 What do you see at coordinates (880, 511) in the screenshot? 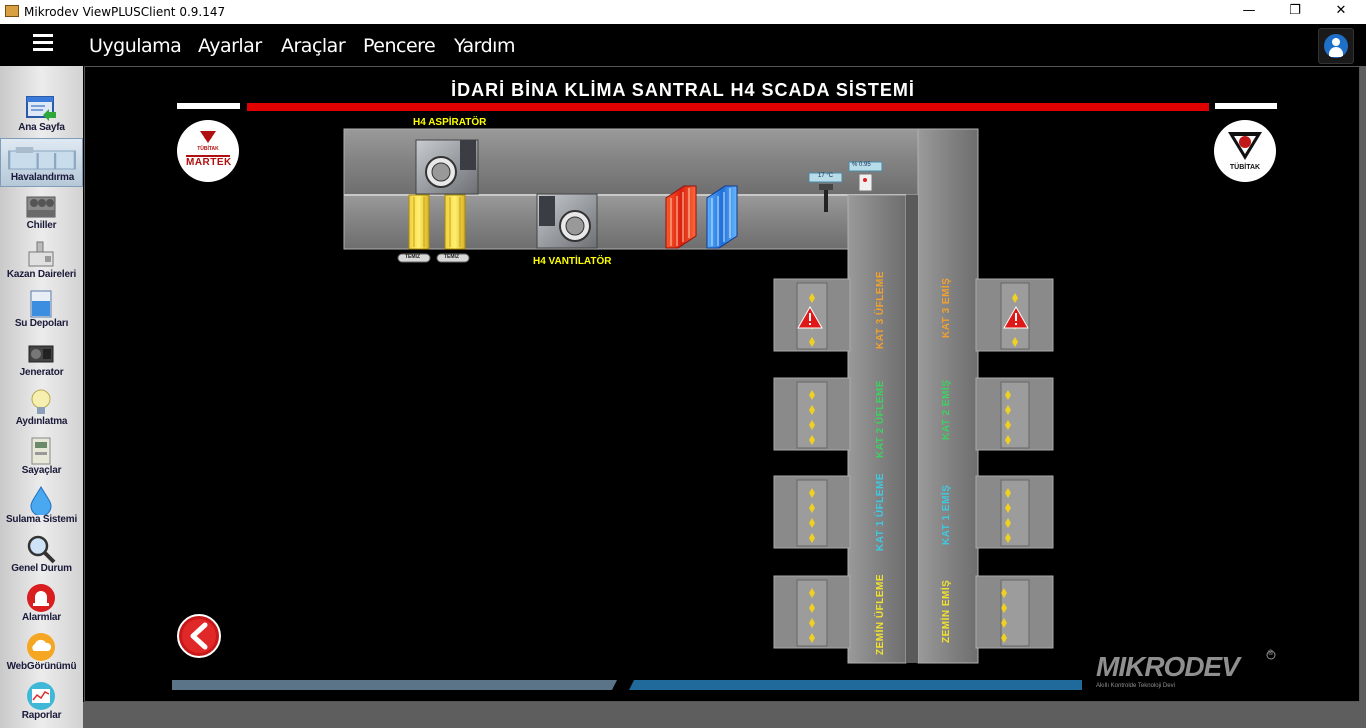
I see `kat1-supply-label: KAT 1 ÜFLEME` at bounding box center [880, 511].